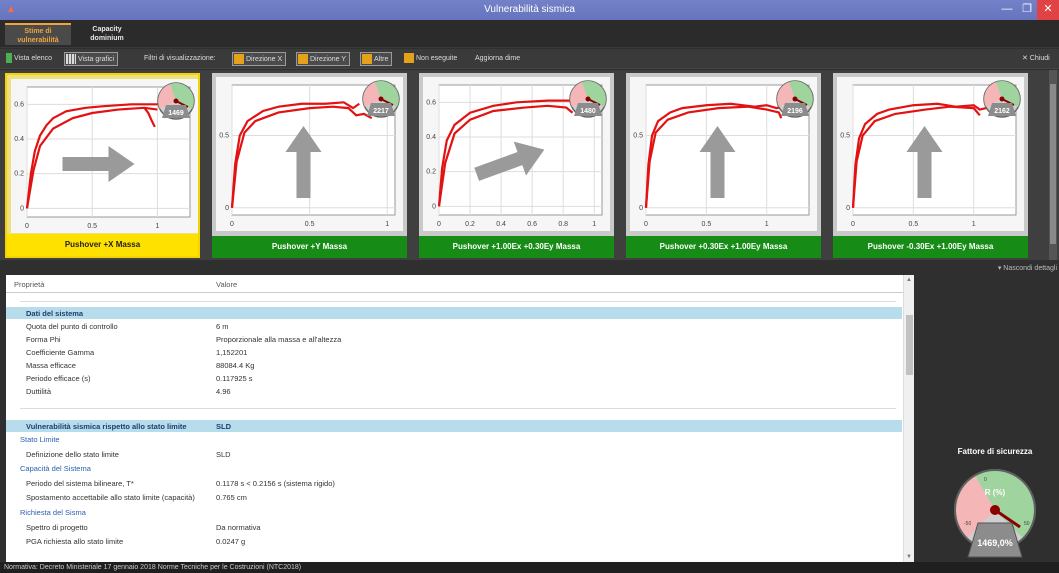 The image size is (1059, 573). What do you see at coordinates (454, 527) in the screenshot?
I see `table-row: Spettro di progetto Da normativa` at bounding box center [454, 527].